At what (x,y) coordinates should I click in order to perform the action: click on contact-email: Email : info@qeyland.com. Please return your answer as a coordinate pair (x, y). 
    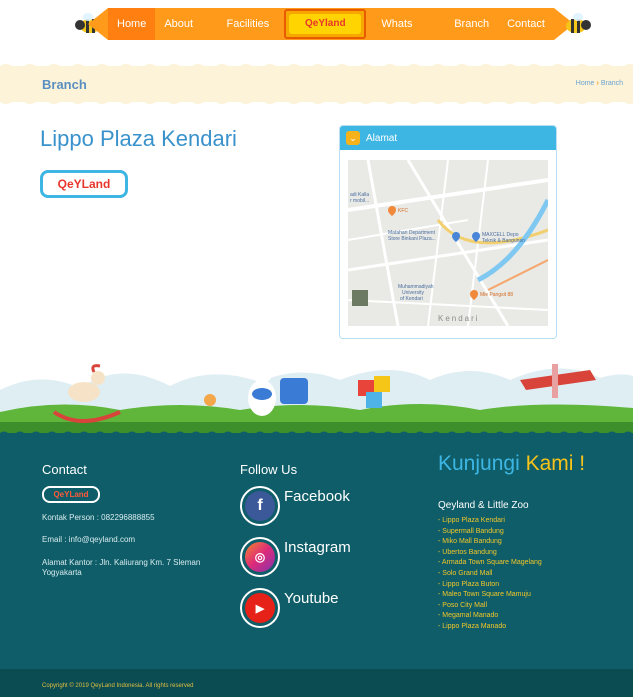
    Looking at the image, I should click on (88, 540).